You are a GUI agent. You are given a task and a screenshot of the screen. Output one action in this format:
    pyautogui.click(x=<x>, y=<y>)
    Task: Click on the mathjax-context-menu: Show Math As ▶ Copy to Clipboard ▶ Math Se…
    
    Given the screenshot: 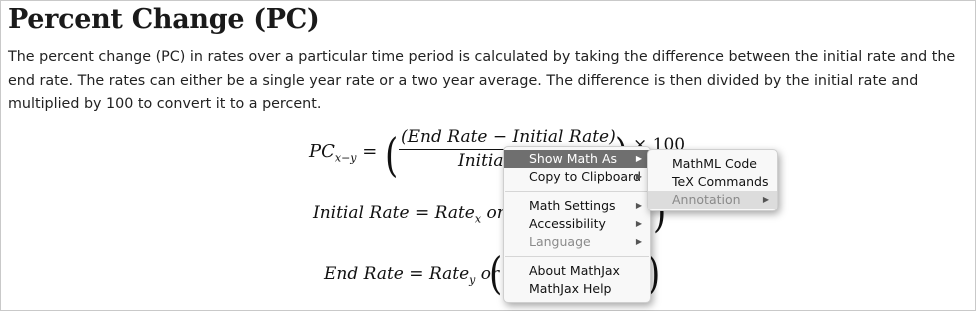 What is the action you would take?
    pyautogui.click(x=577, y=224)
    